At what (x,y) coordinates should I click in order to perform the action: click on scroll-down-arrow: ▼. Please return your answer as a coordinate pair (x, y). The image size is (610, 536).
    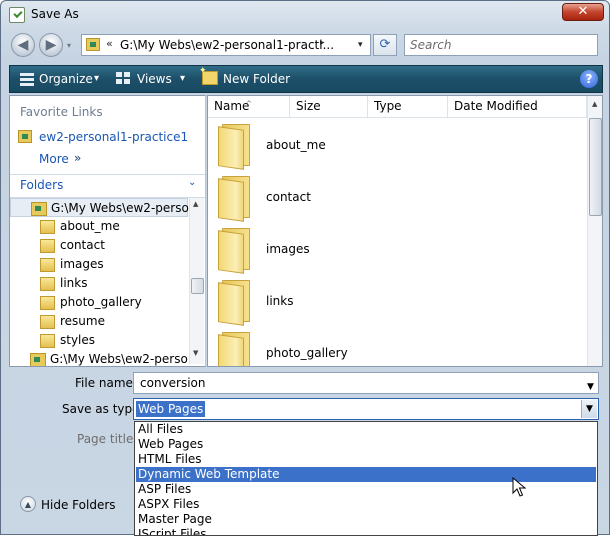
    Looking at the image, I should click on (195, 353).